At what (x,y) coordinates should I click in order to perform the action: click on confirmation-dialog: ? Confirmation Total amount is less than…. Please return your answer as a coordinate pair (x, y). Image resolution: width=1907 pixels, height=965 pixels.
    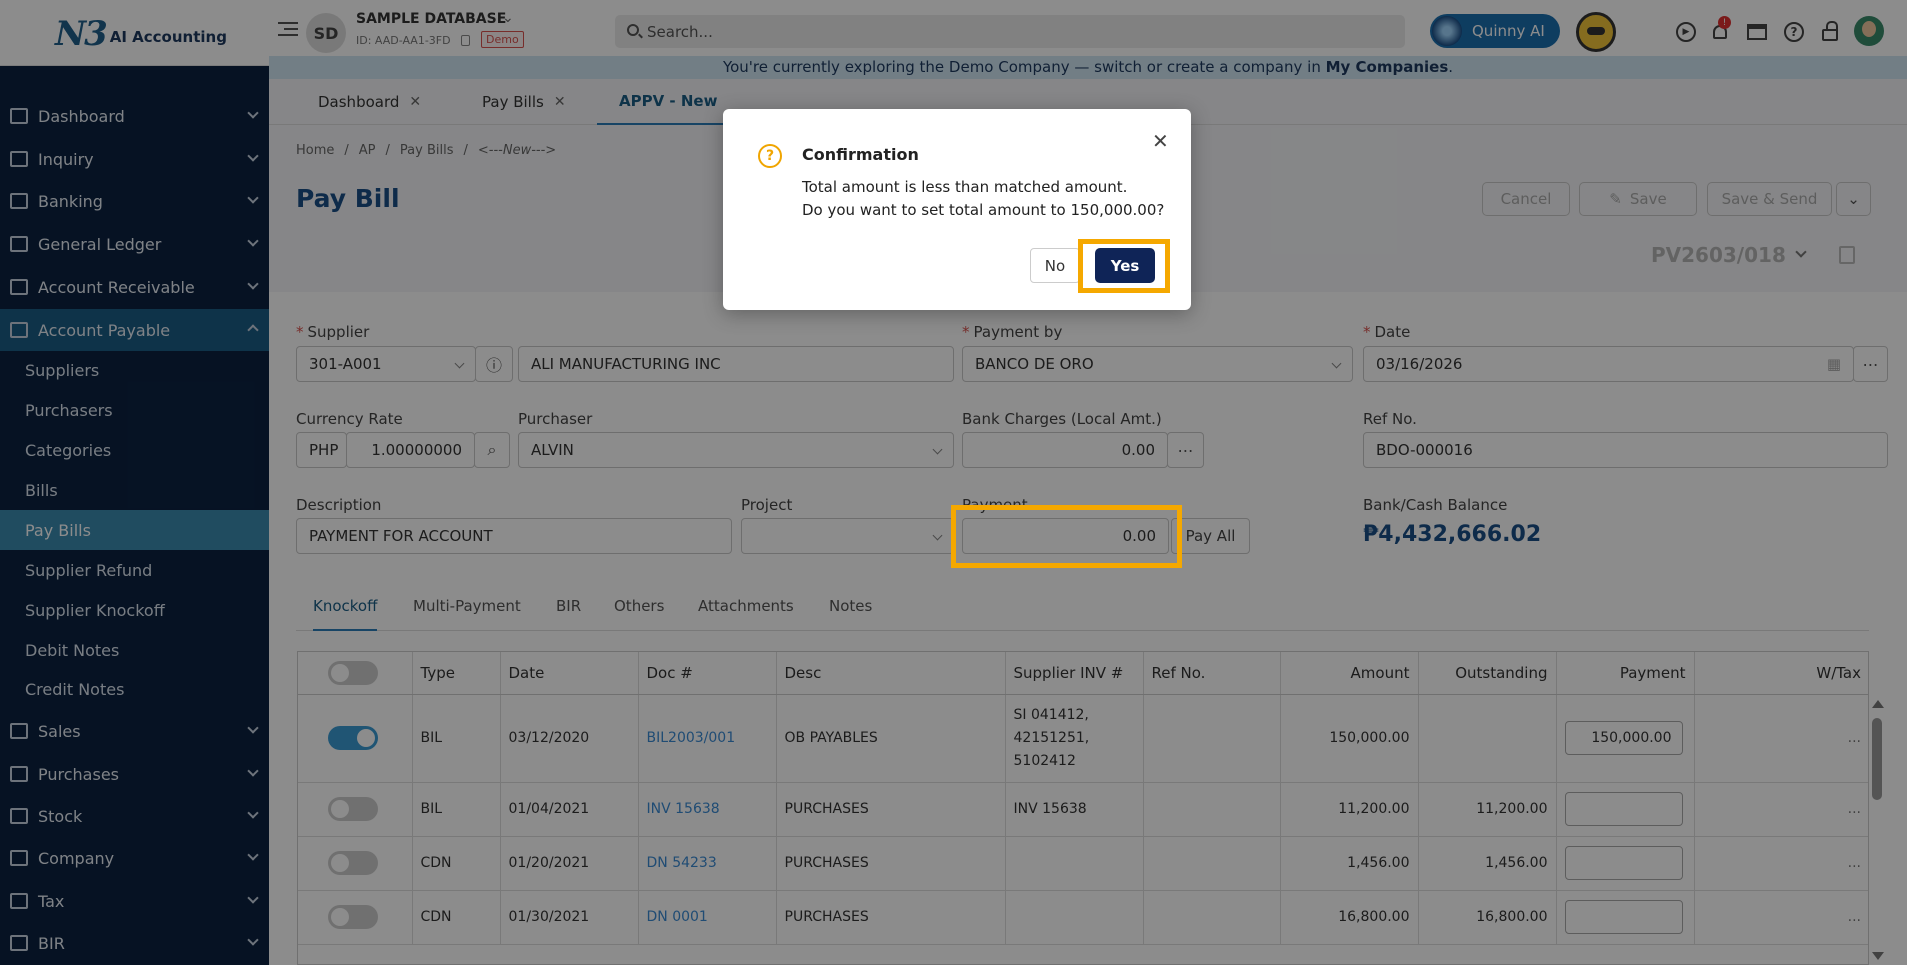
    Looking at the image, I should click on (957, 209).